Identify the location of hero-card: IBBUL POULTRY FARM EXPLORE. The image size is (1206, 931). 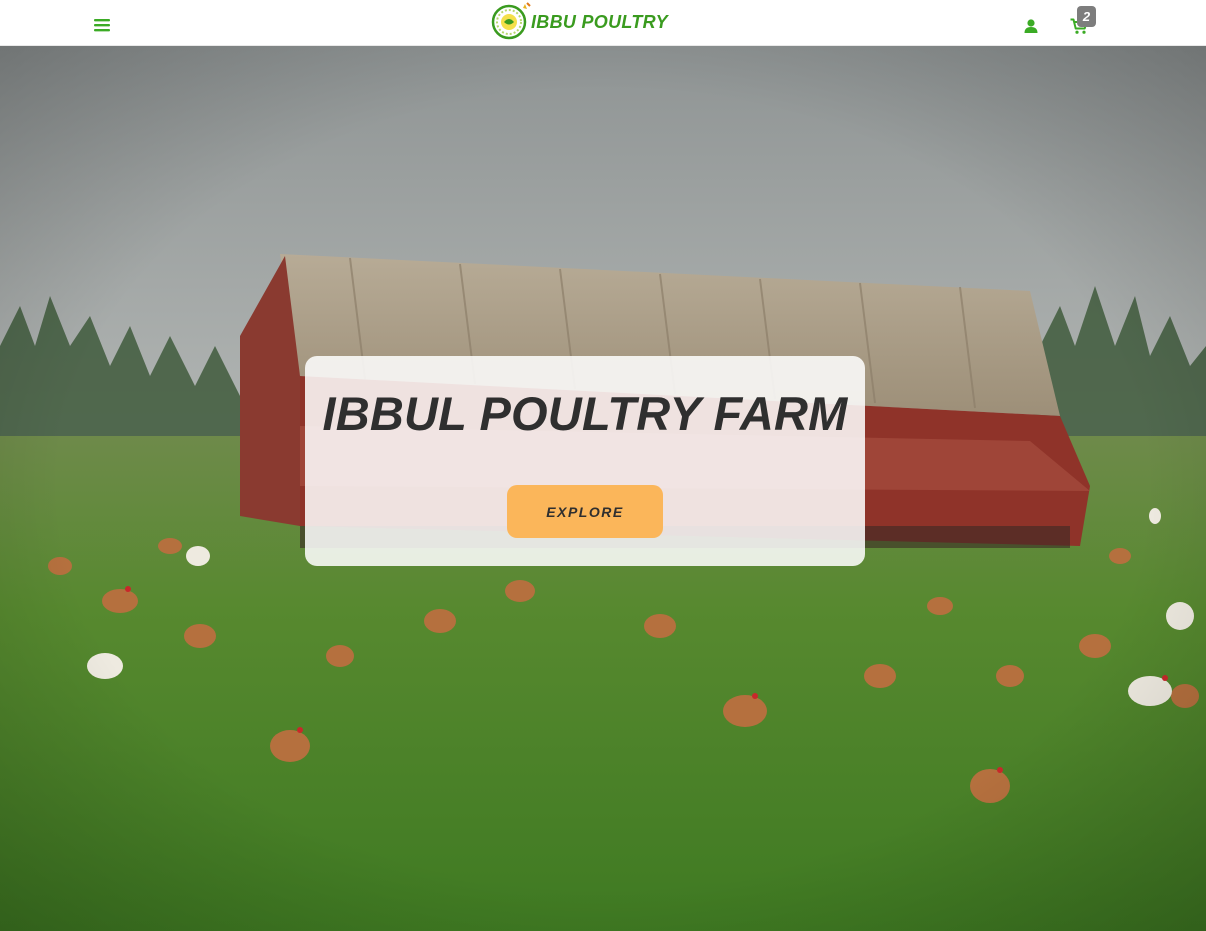
(585, 461).